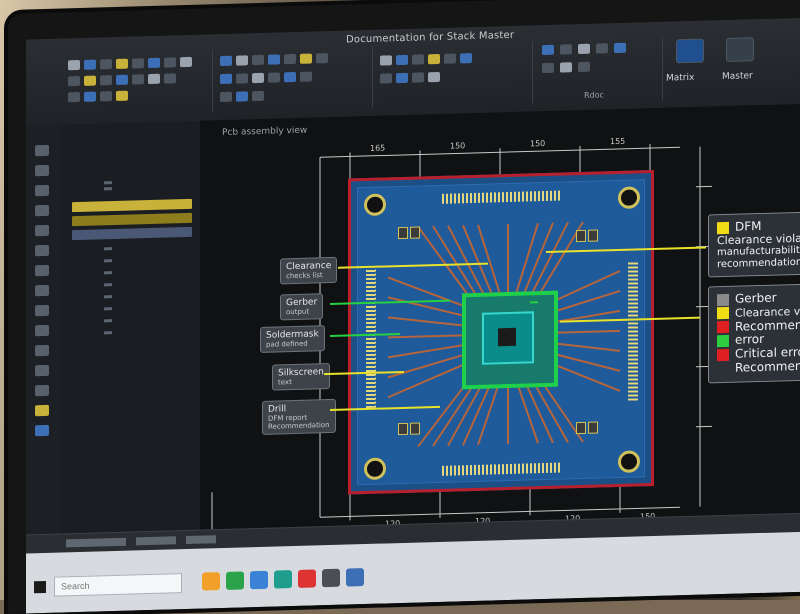 Image resolution: width=800 pixels, height=614 pixels. I want to click on drc-tool-icon, so click(42, 350).